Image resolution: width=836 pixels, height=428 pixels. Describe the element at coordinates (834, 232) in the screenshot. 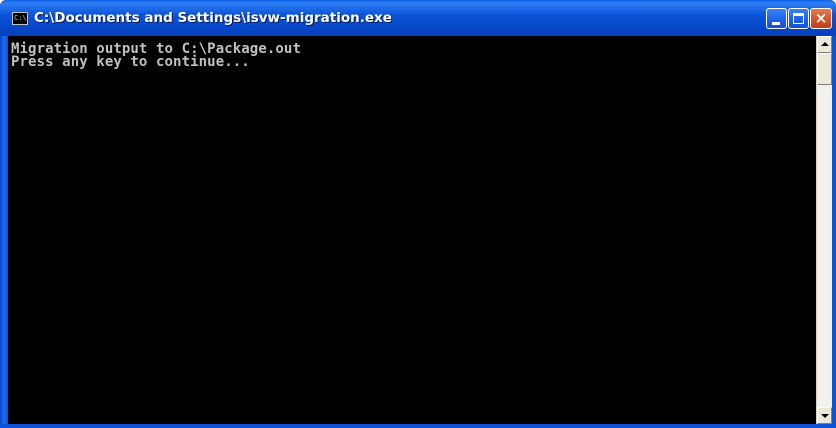

I see `window-frame-right` at that location.